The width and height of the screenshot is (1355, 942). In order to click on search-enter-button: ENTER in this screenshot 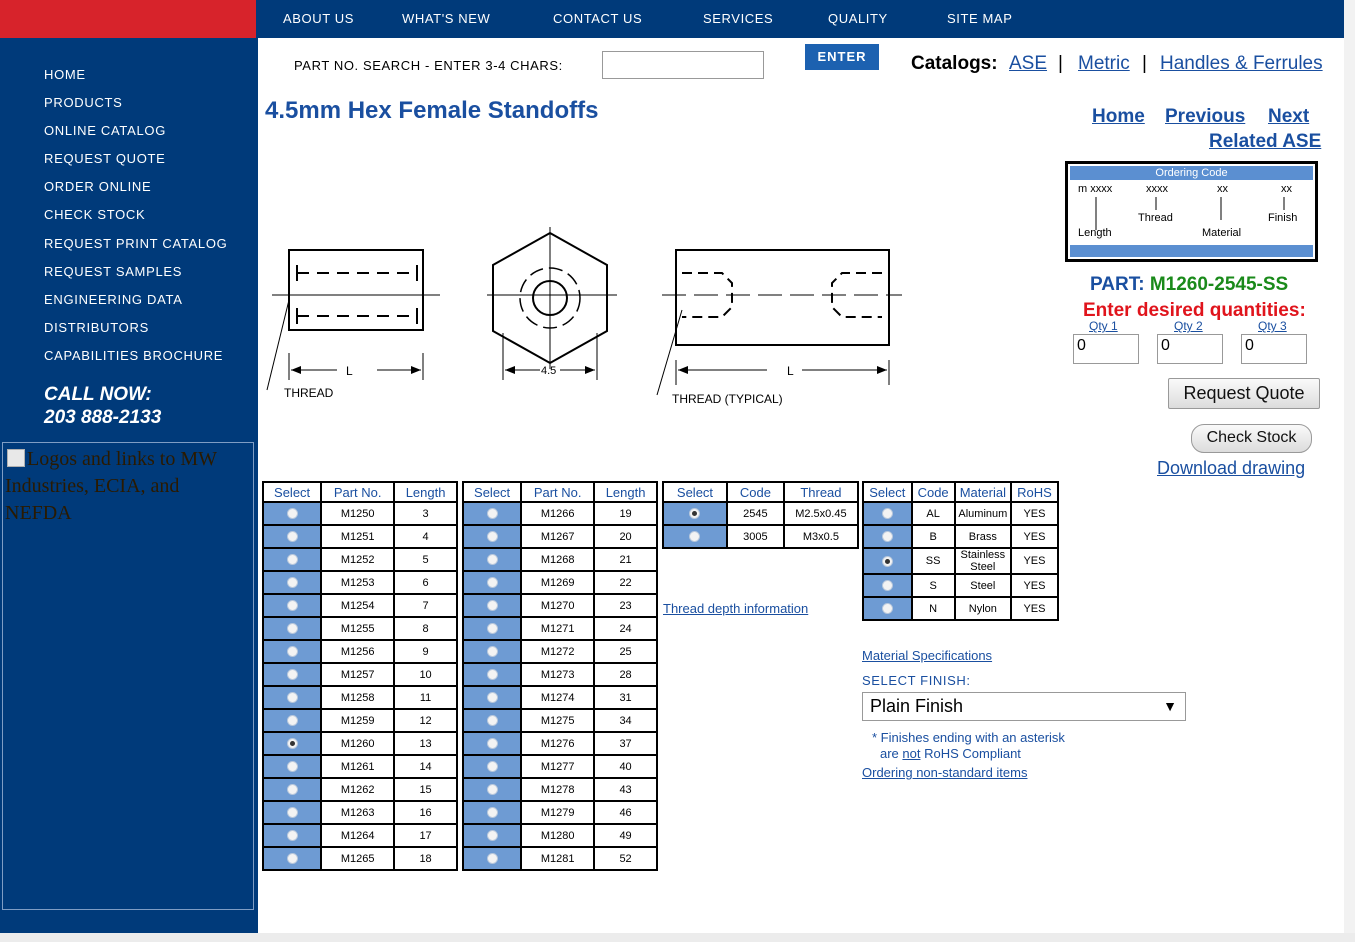, I will do `click(842, 57)`.